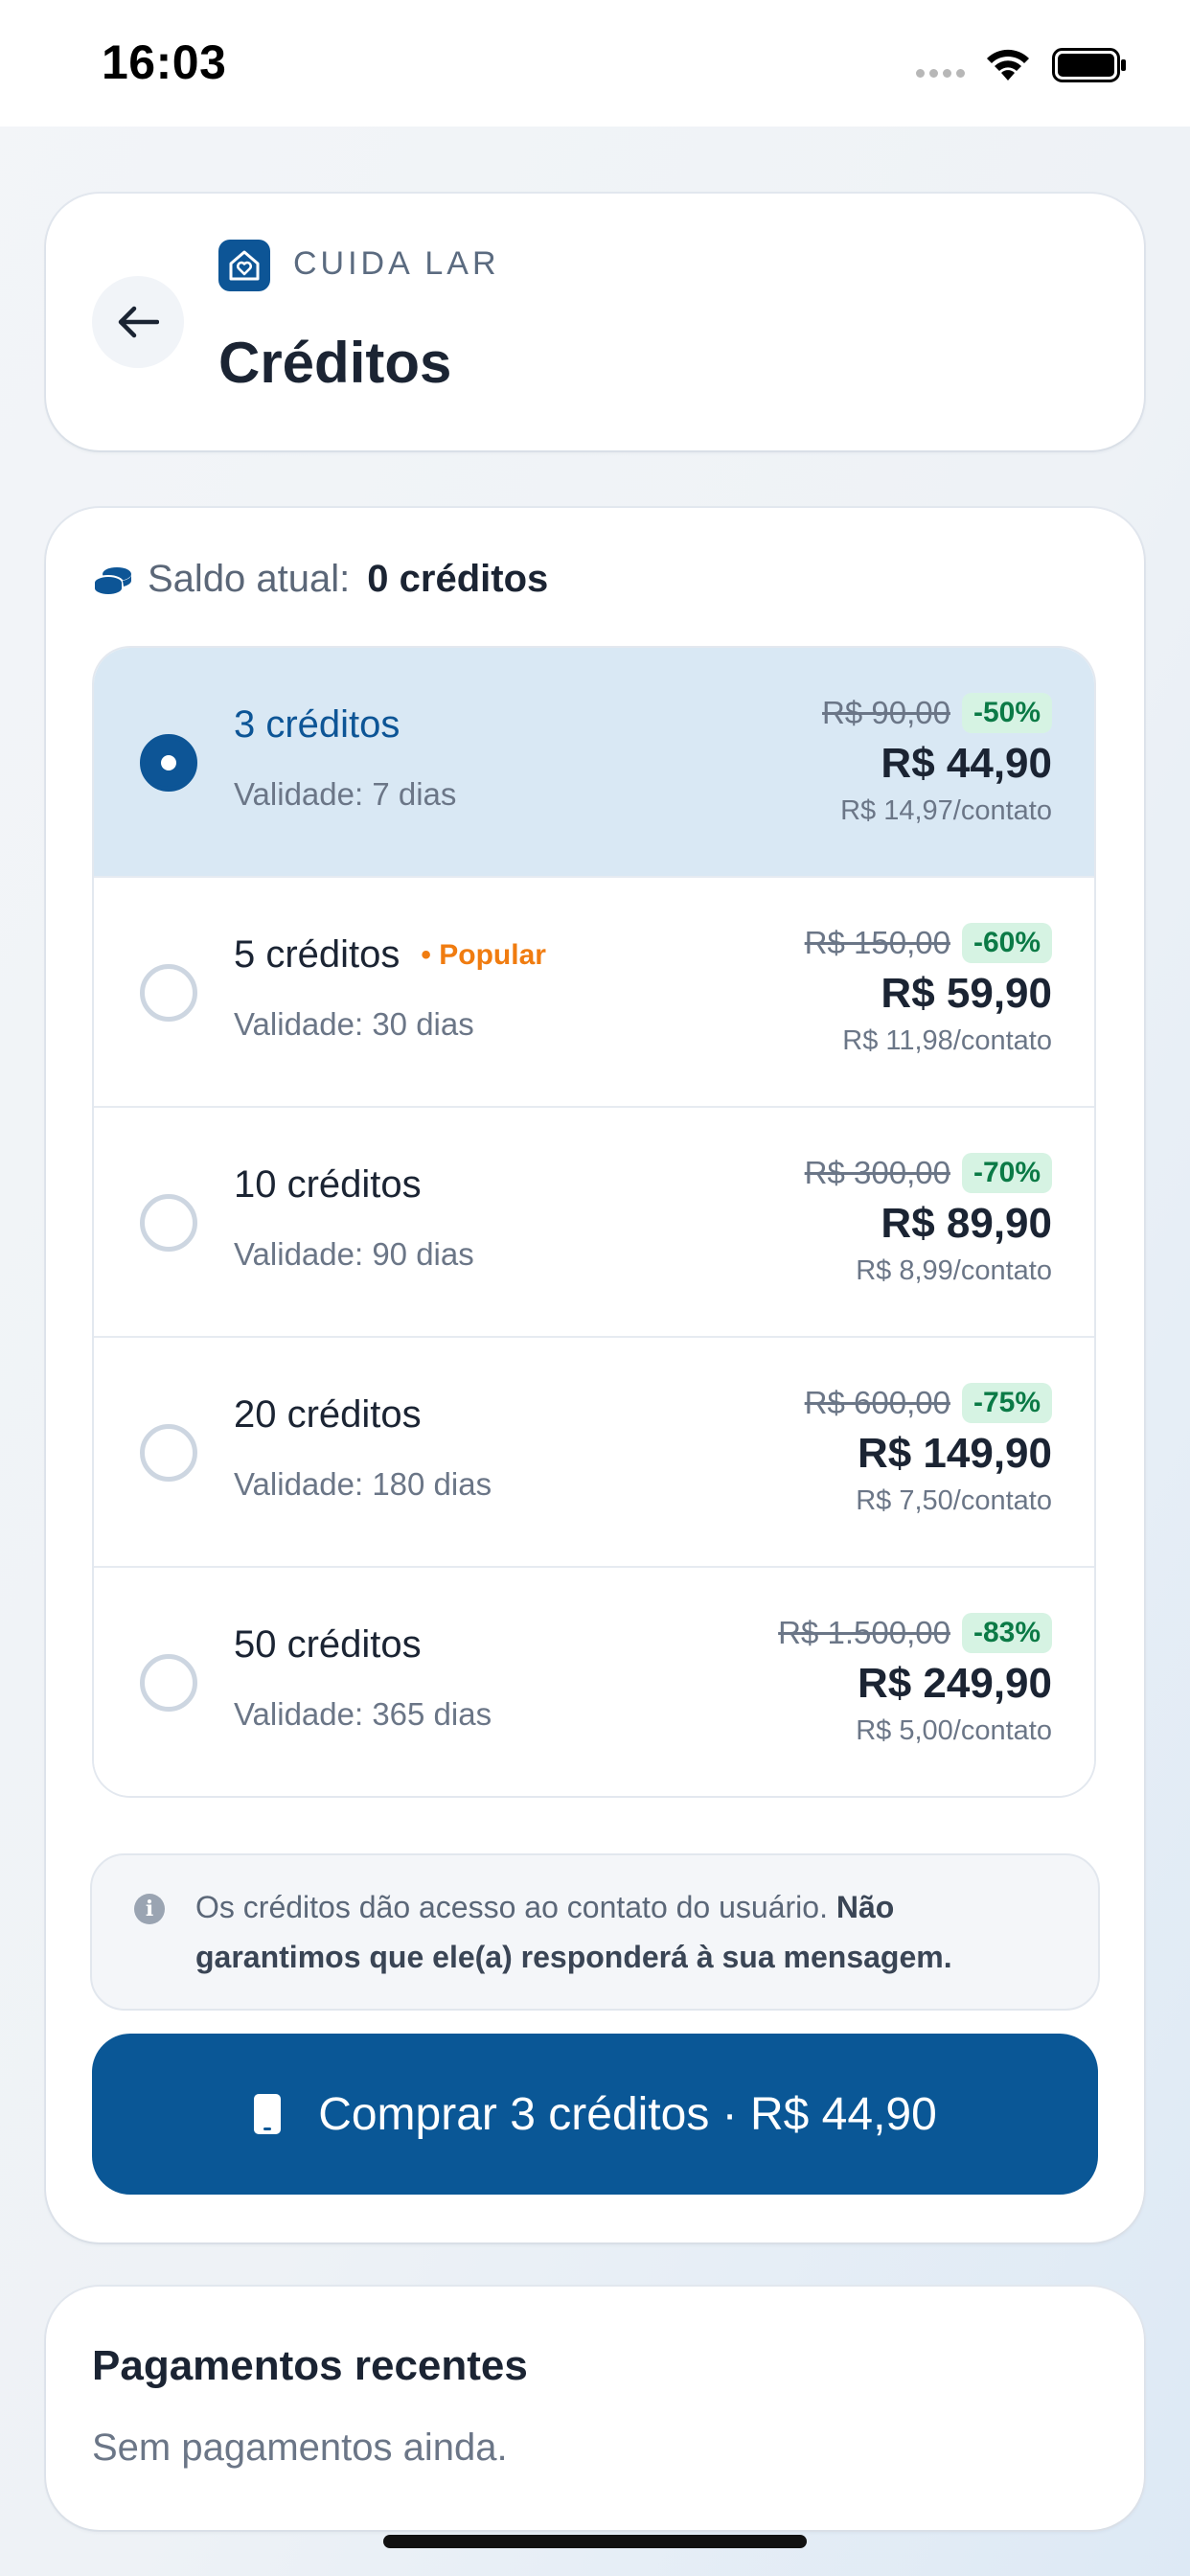 The height and width of the screenshot is (2576, 1190). I want to click on old-price: R$ 150,00, so click(877, 942).